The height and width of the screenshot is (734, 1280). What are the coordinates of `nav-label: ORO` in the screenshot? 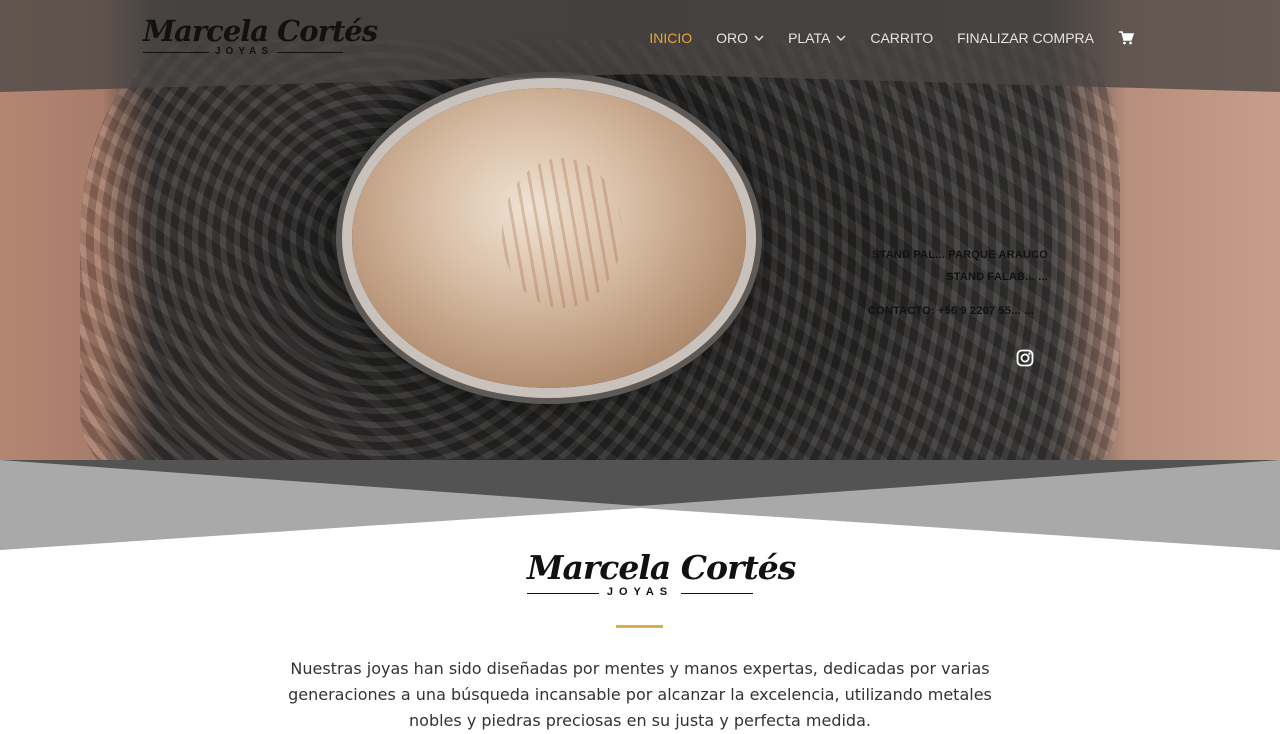 It's located at (732, 38).